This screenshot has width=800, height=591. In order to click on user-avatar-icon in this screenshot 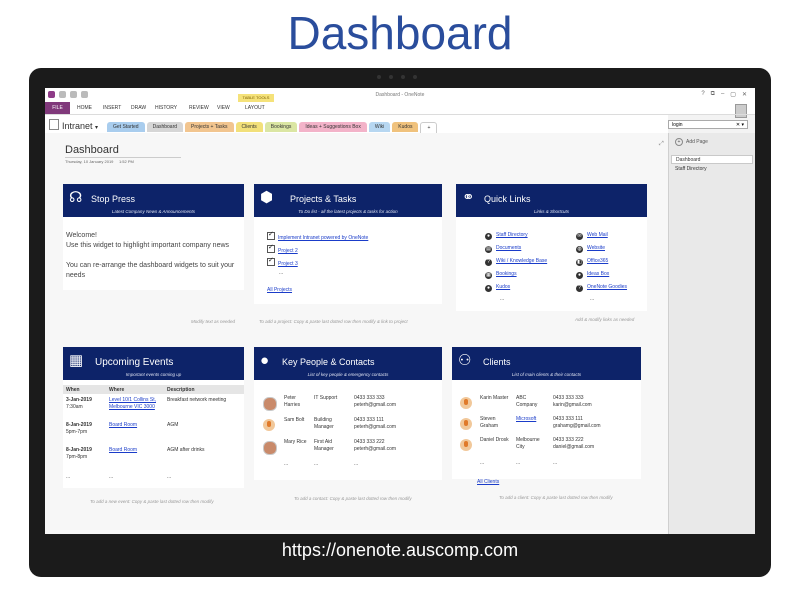, I will do `click(741, 111)`.